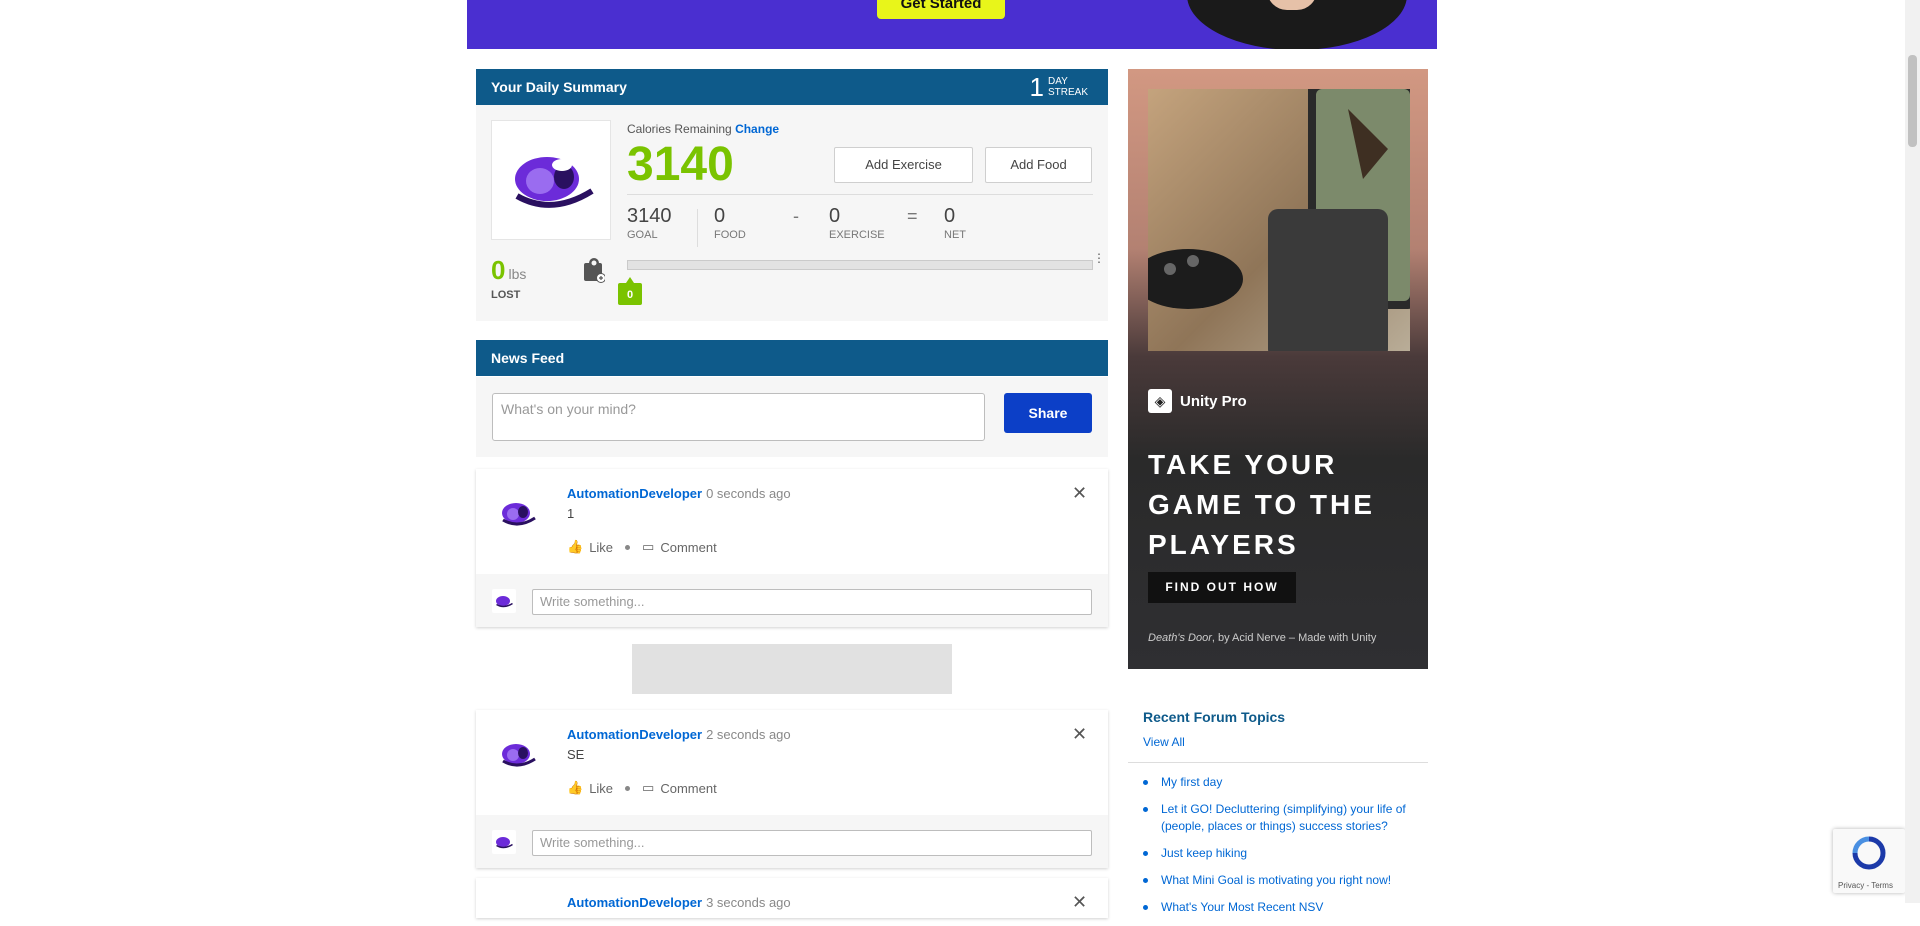  I want to click on add-exercise-button: Add Exercise, so click(903, 165).